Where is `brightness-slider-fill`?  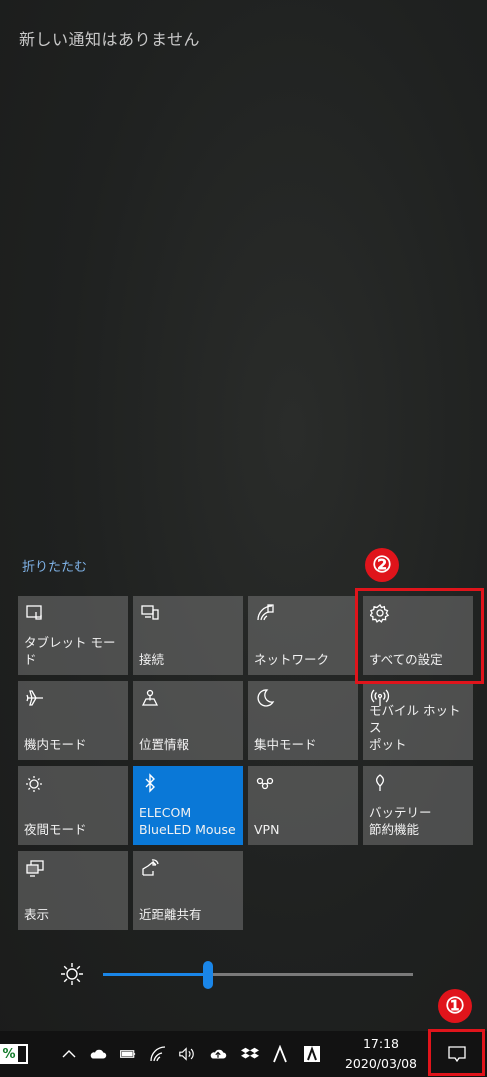
brightness-slider-fill is located at coordinates (155, 974).